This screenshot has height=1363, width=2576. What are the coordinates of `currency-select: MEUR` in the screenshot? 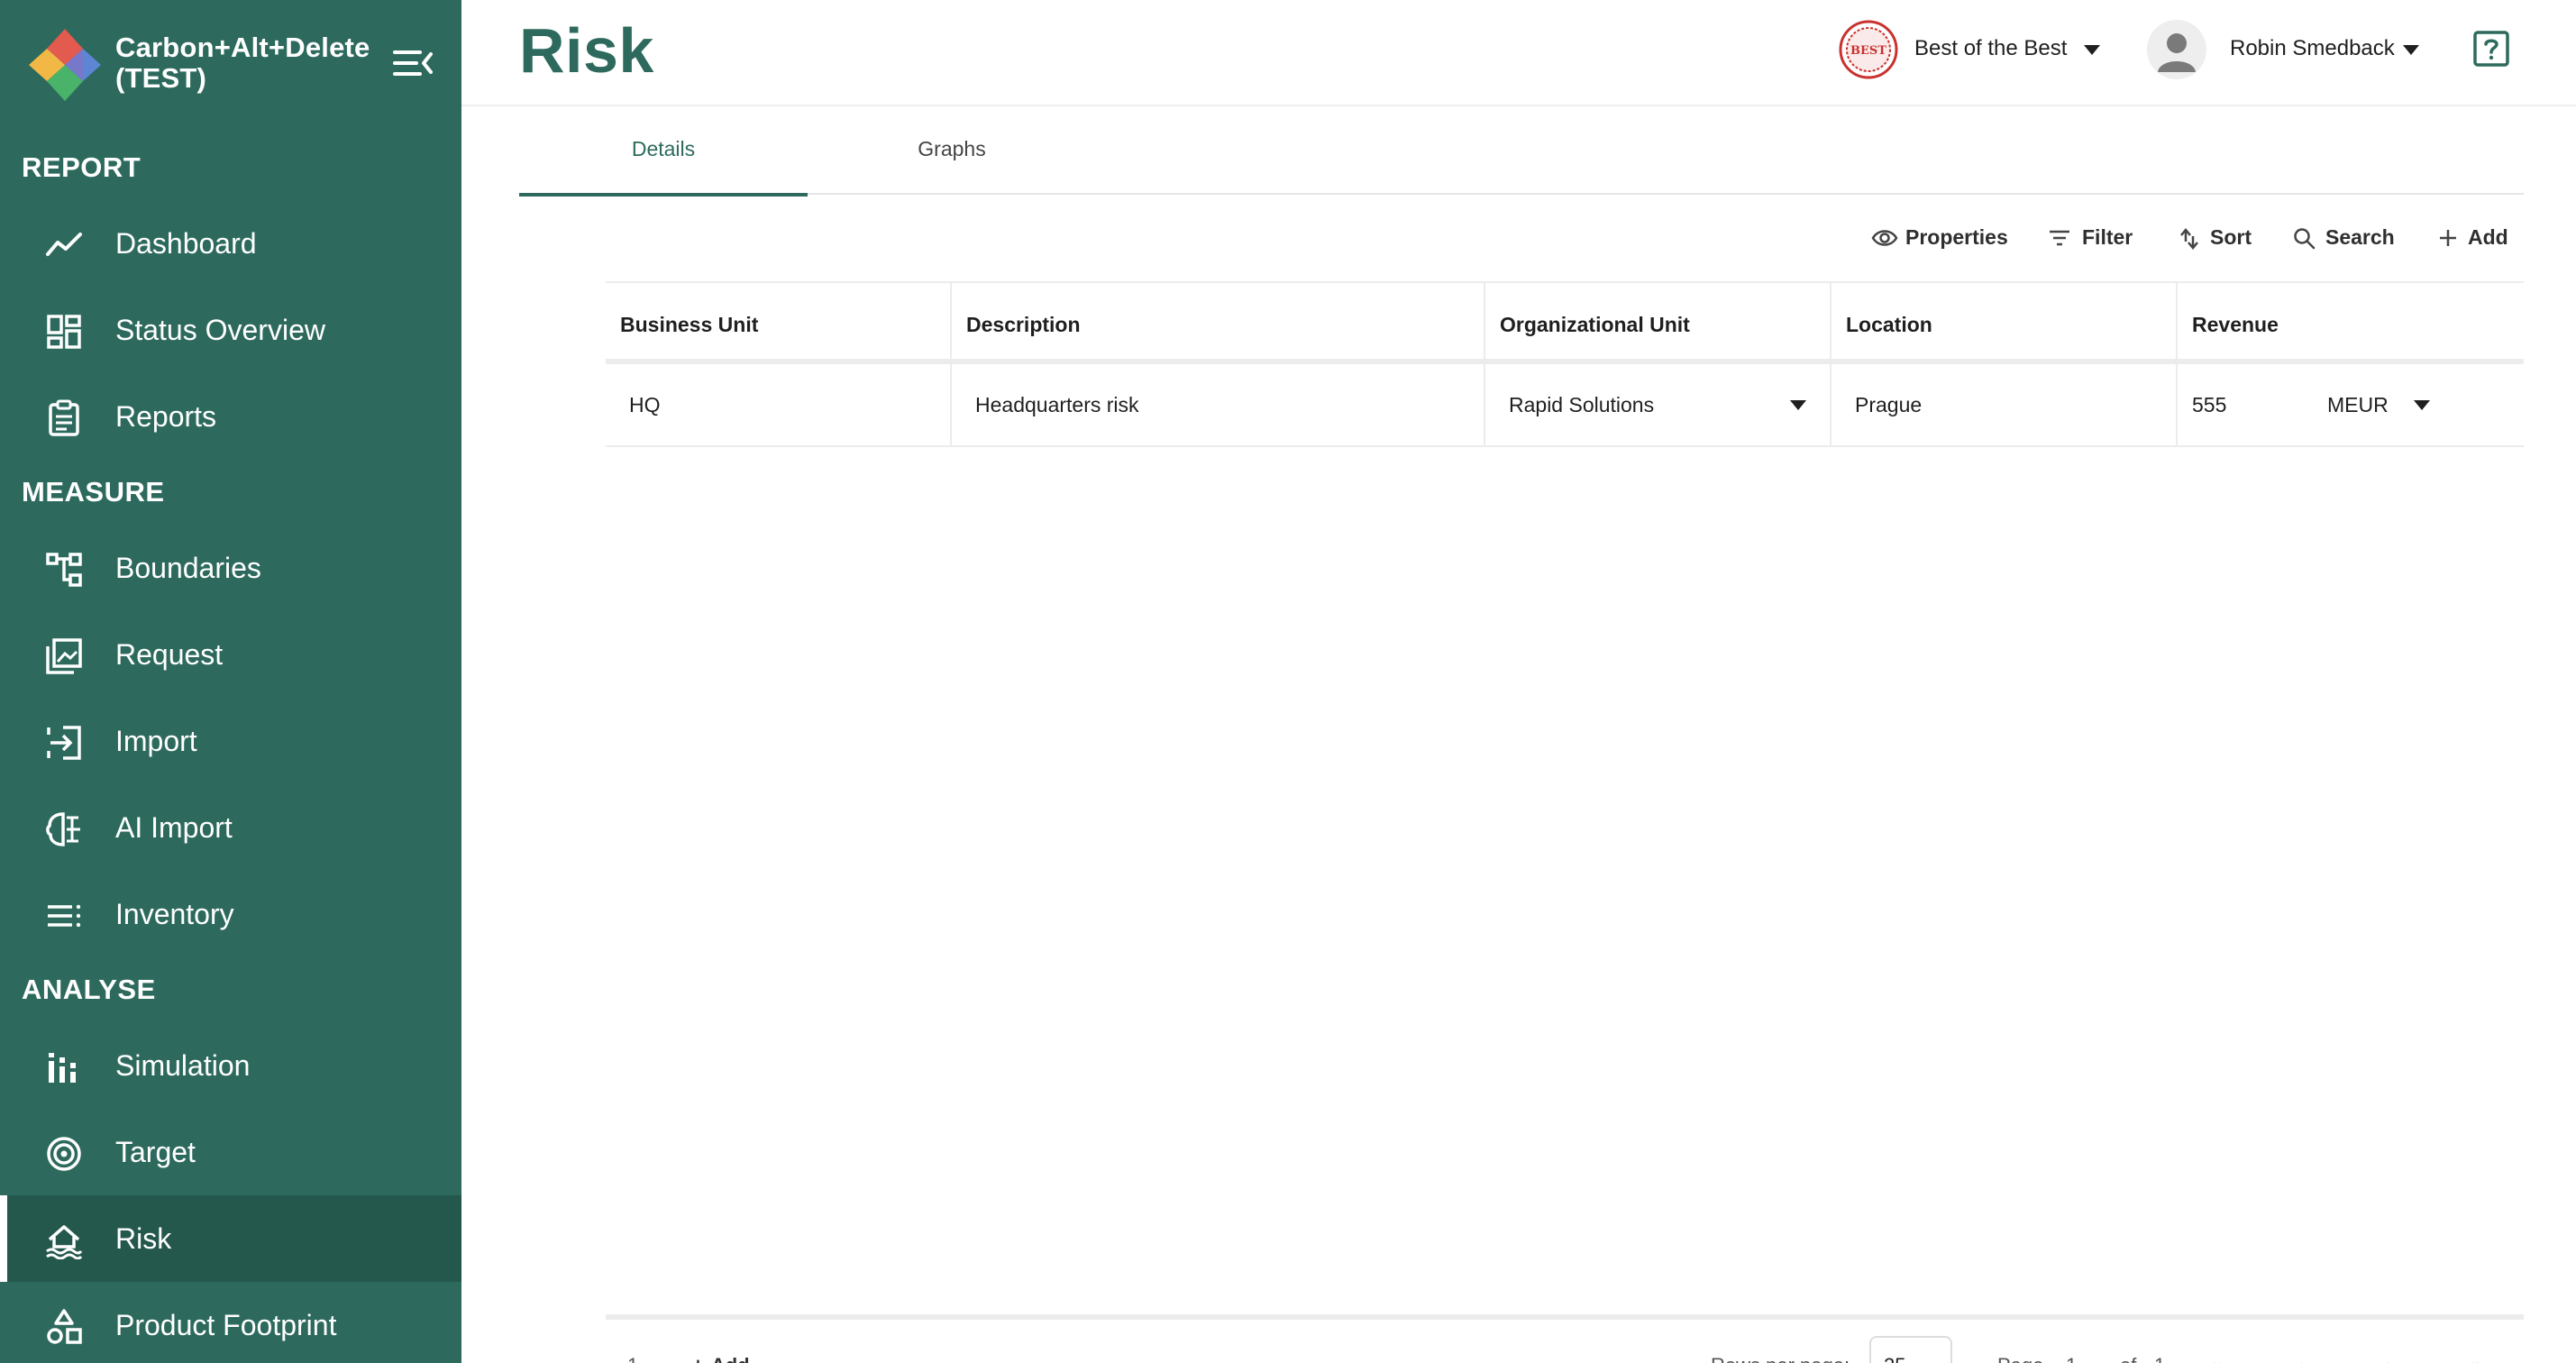 It's located at (2381, 405).